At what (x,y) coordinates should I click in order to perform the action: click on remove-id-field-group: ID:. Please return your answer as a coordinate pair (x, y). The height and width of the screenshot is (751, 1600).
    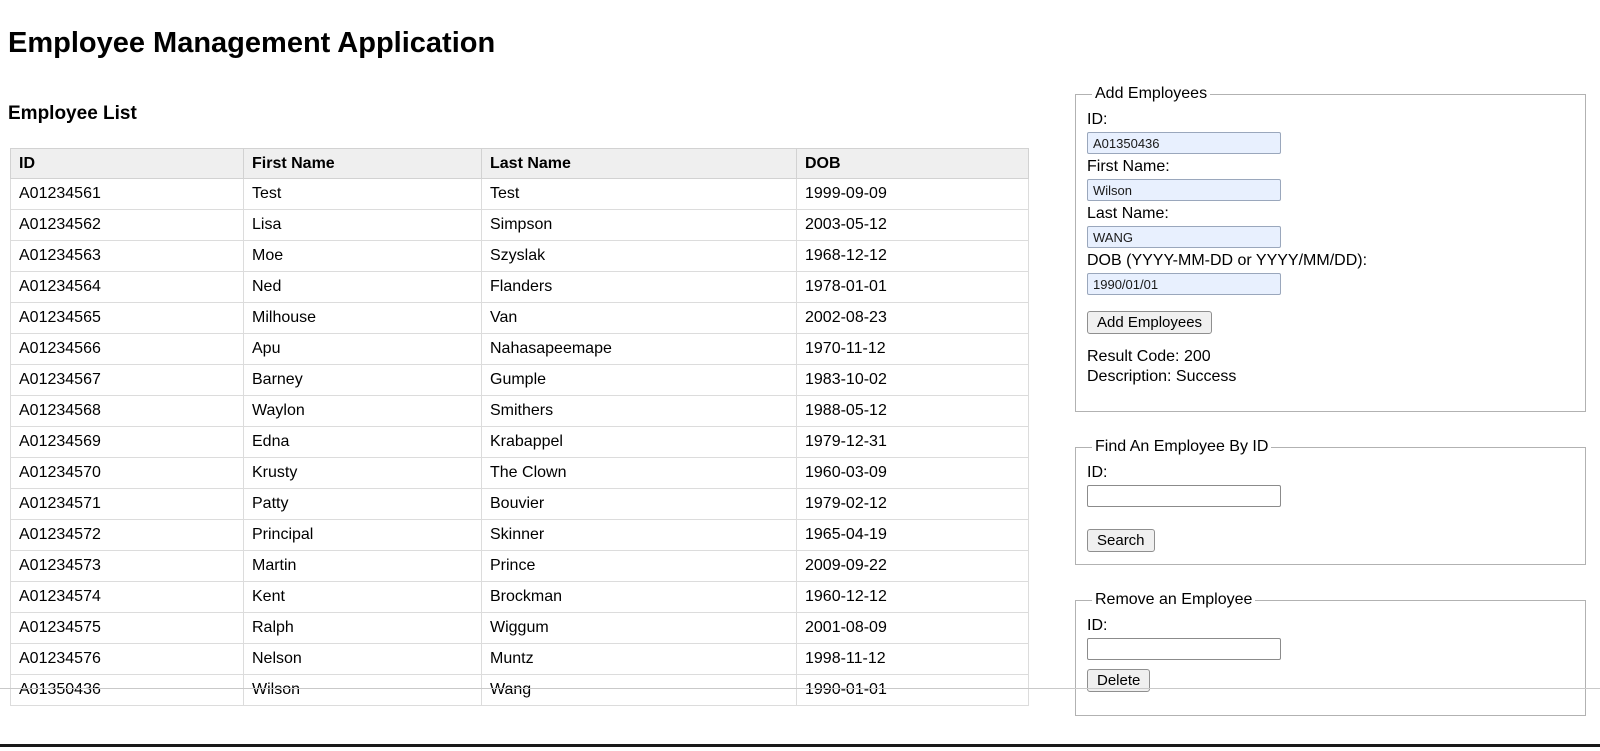
    Looking at the image, I should click on (1330, 638).